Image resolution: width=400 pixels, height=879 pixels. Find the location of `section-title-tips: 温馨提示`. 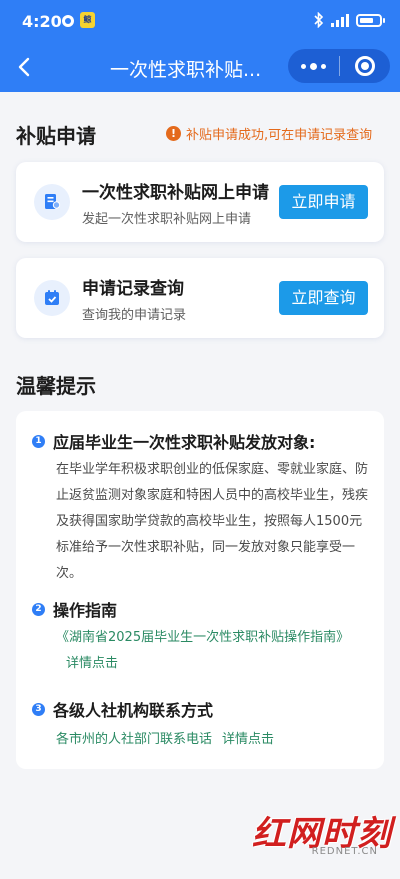

section-title-tips: 温馨提示 is located at coordinates (56, 386).